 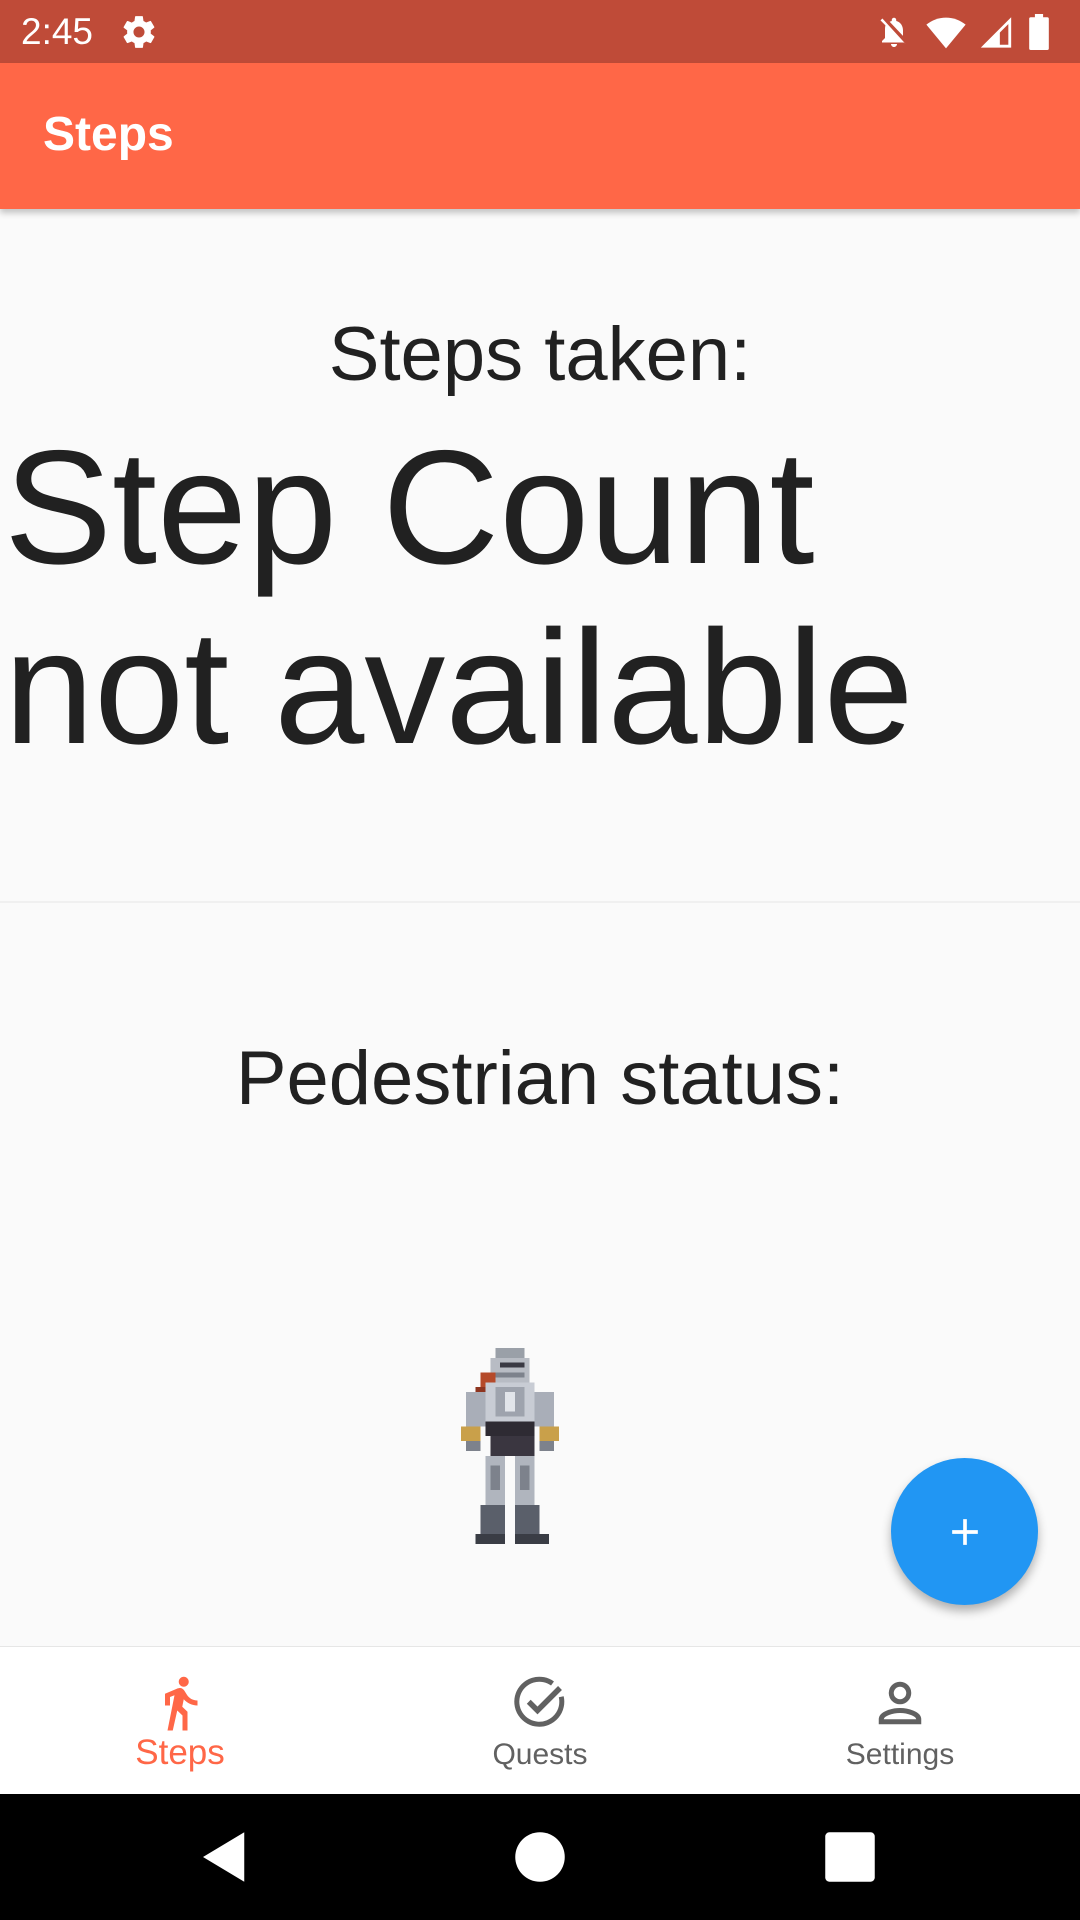 What do you see at coordinates (893, 32) in the screenshot?
I see `notifications-off-icon` at bounding box center [893, 32].